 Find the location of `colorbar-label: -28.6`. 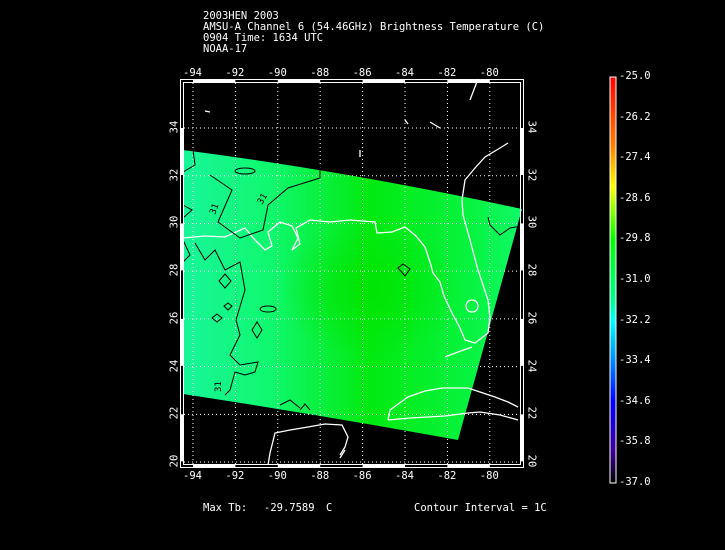

colorbar-label: -28.6 is located at coordinates (635, 197).